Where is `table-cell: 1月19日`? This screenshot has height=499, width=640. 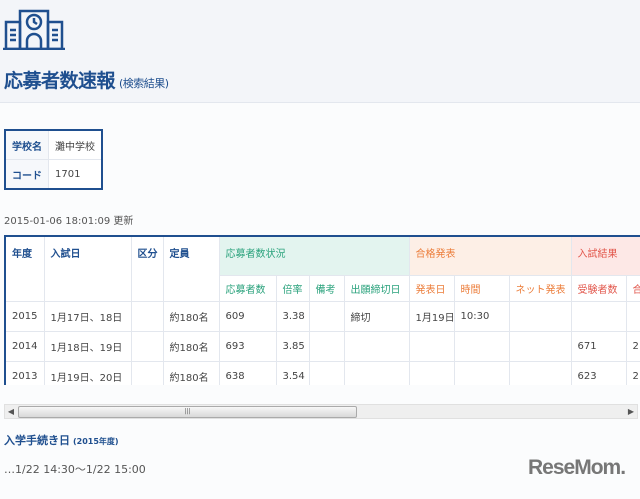 table-cell: 1月19日 is located at coordinates (431, 316).